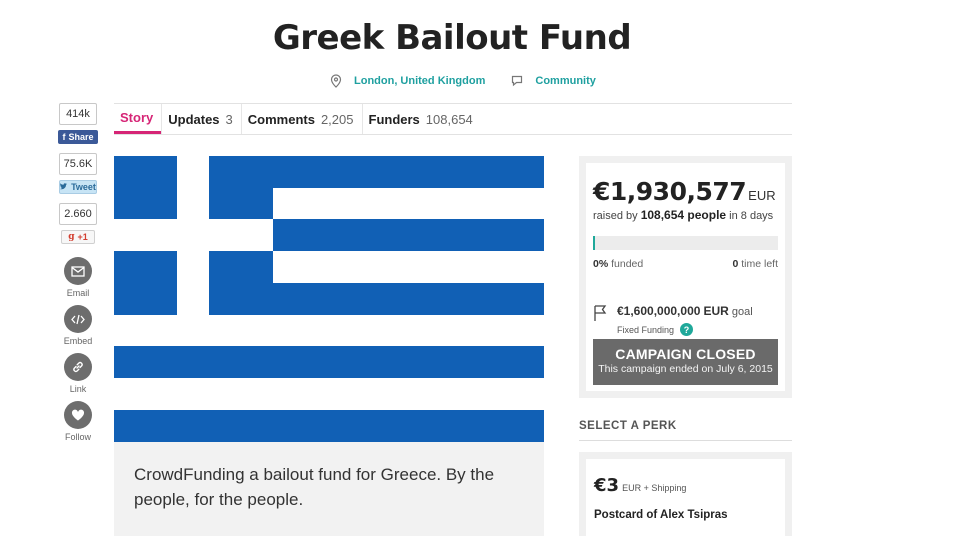 Image resolution: width=960 pixels, height=536 pixels. What do you see at coordinates (449, 119) in the screenshot?
I see `tab-funders-count: 108,654` at bounding box center [449, 119].